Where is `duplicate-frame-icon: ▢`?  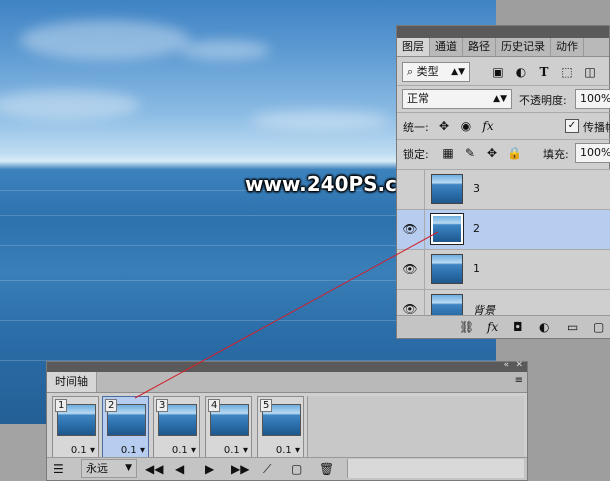
duplicate-frame-icon: ▢ is located at coordinates (296, 469).